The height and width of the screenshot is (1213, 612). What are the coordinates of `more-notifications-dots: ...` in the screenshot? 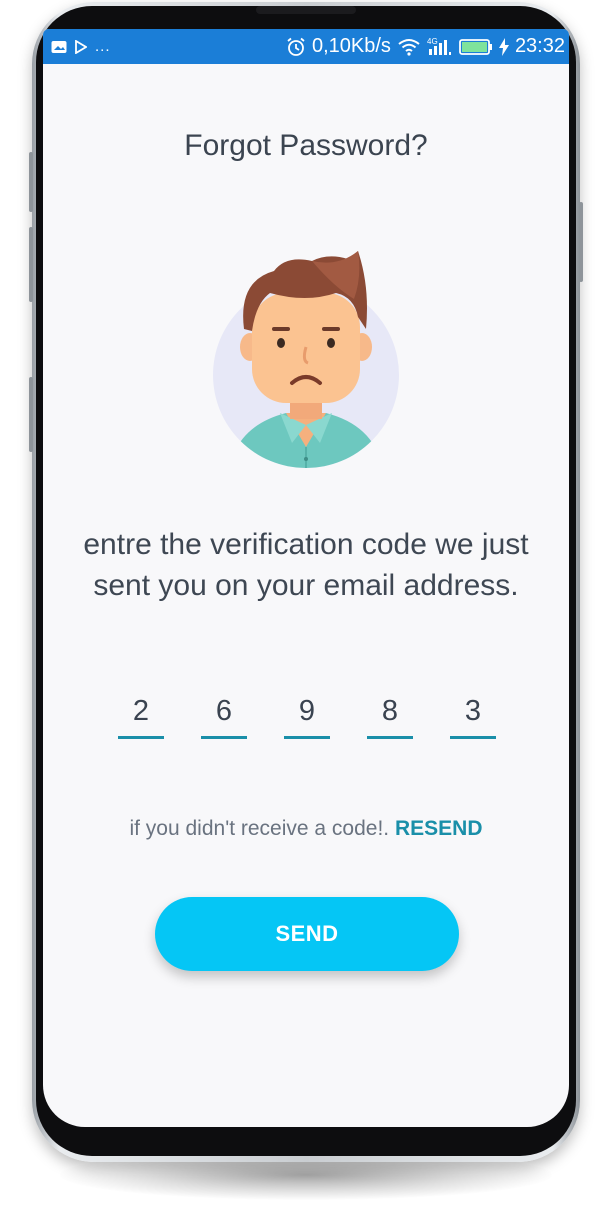 It's located at (103, 46).